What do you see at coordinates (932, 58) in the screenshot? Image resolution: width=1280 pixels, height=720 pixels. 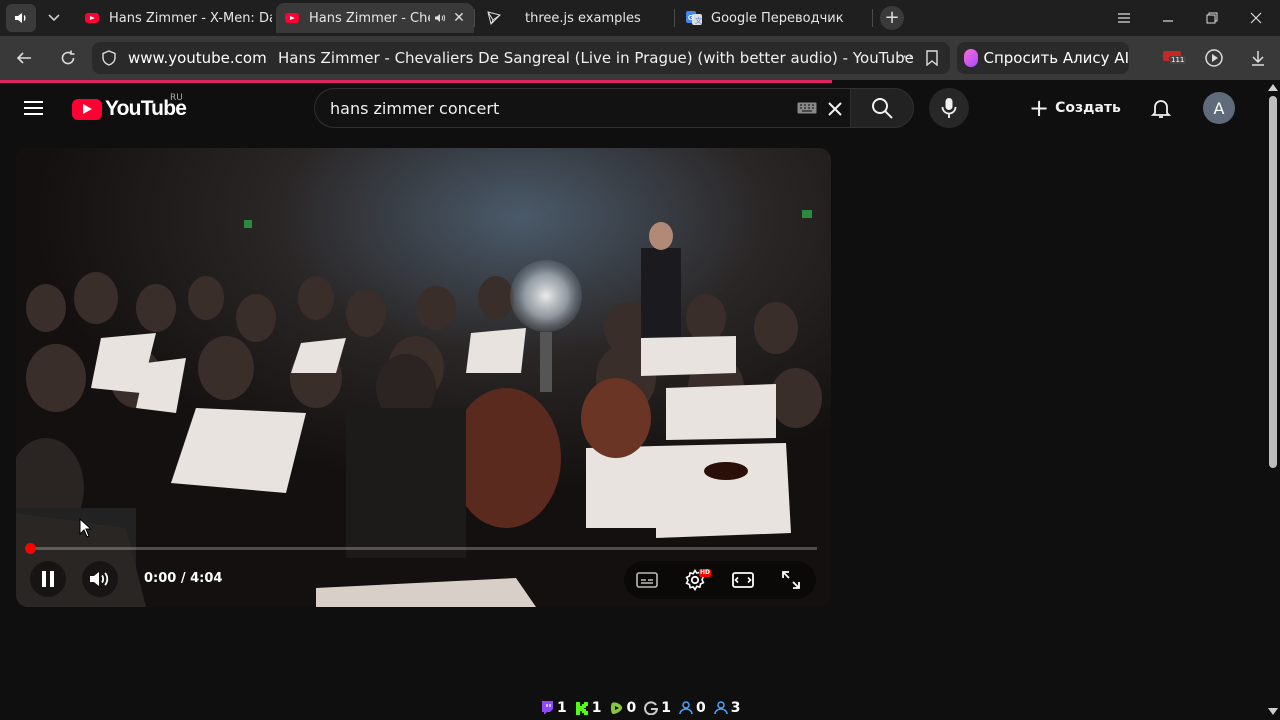 I see `bookmark-icon` at bounding box center [932, 58].